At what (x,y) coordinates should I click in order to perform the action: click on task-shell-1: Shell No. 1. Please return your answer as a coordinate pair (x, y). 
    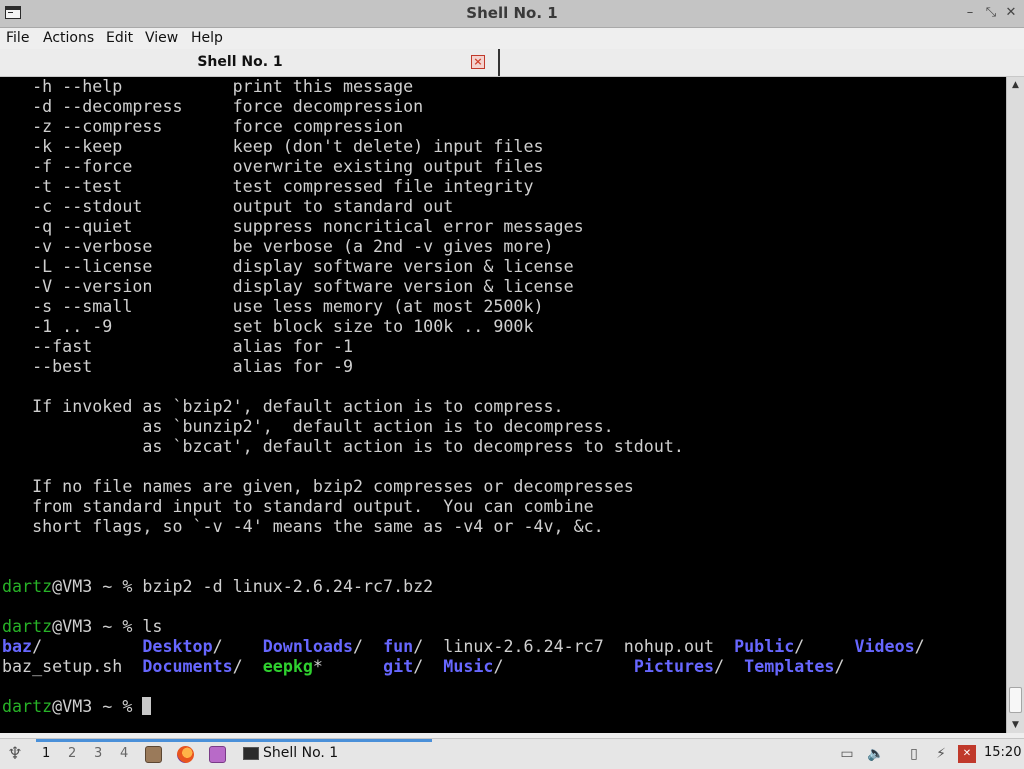
    Looking at the image, I should click on (336, 754).